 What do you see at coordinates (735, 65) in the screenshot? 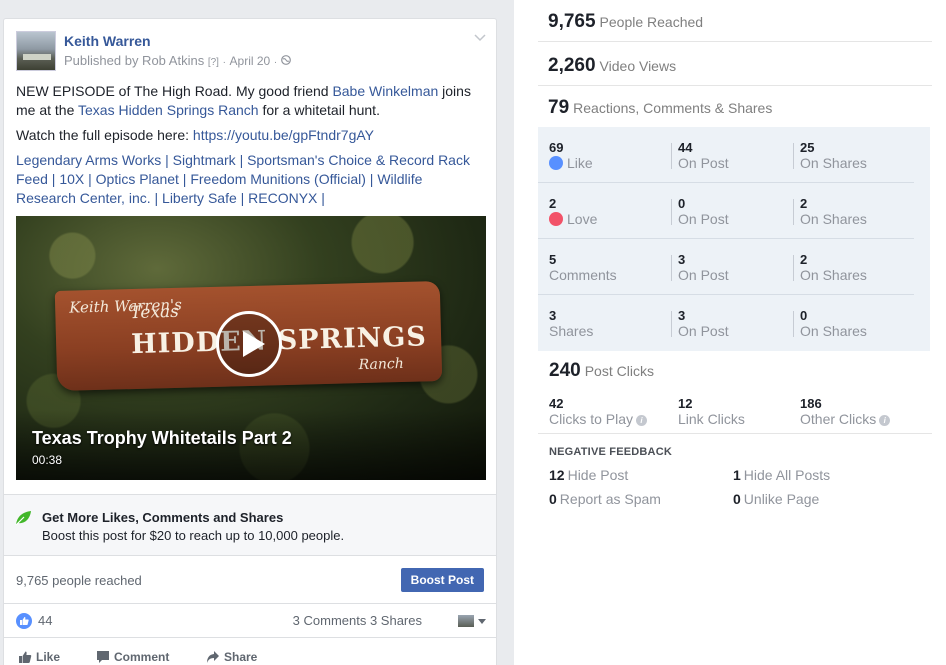
I see `stat-video-views: 2,260 Video Views` at bounding box center [735, 65].